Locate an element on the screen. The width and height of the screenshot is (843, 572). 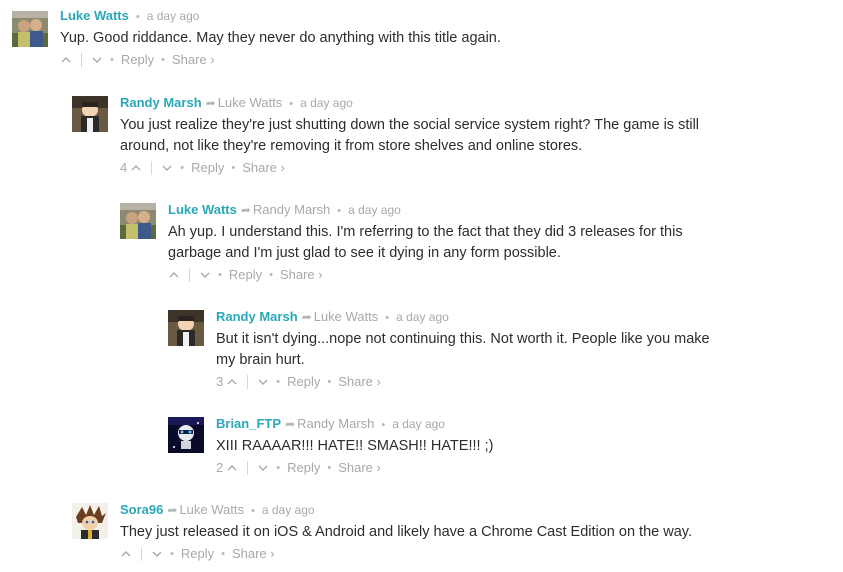
author-name: Sora96 is located at coordinates (141, 509).